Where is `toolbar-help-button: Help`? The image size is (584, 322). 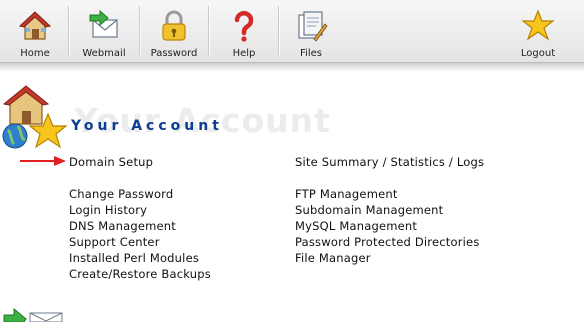 toolbar-help-button: Help is located at coordinates (244, 31).